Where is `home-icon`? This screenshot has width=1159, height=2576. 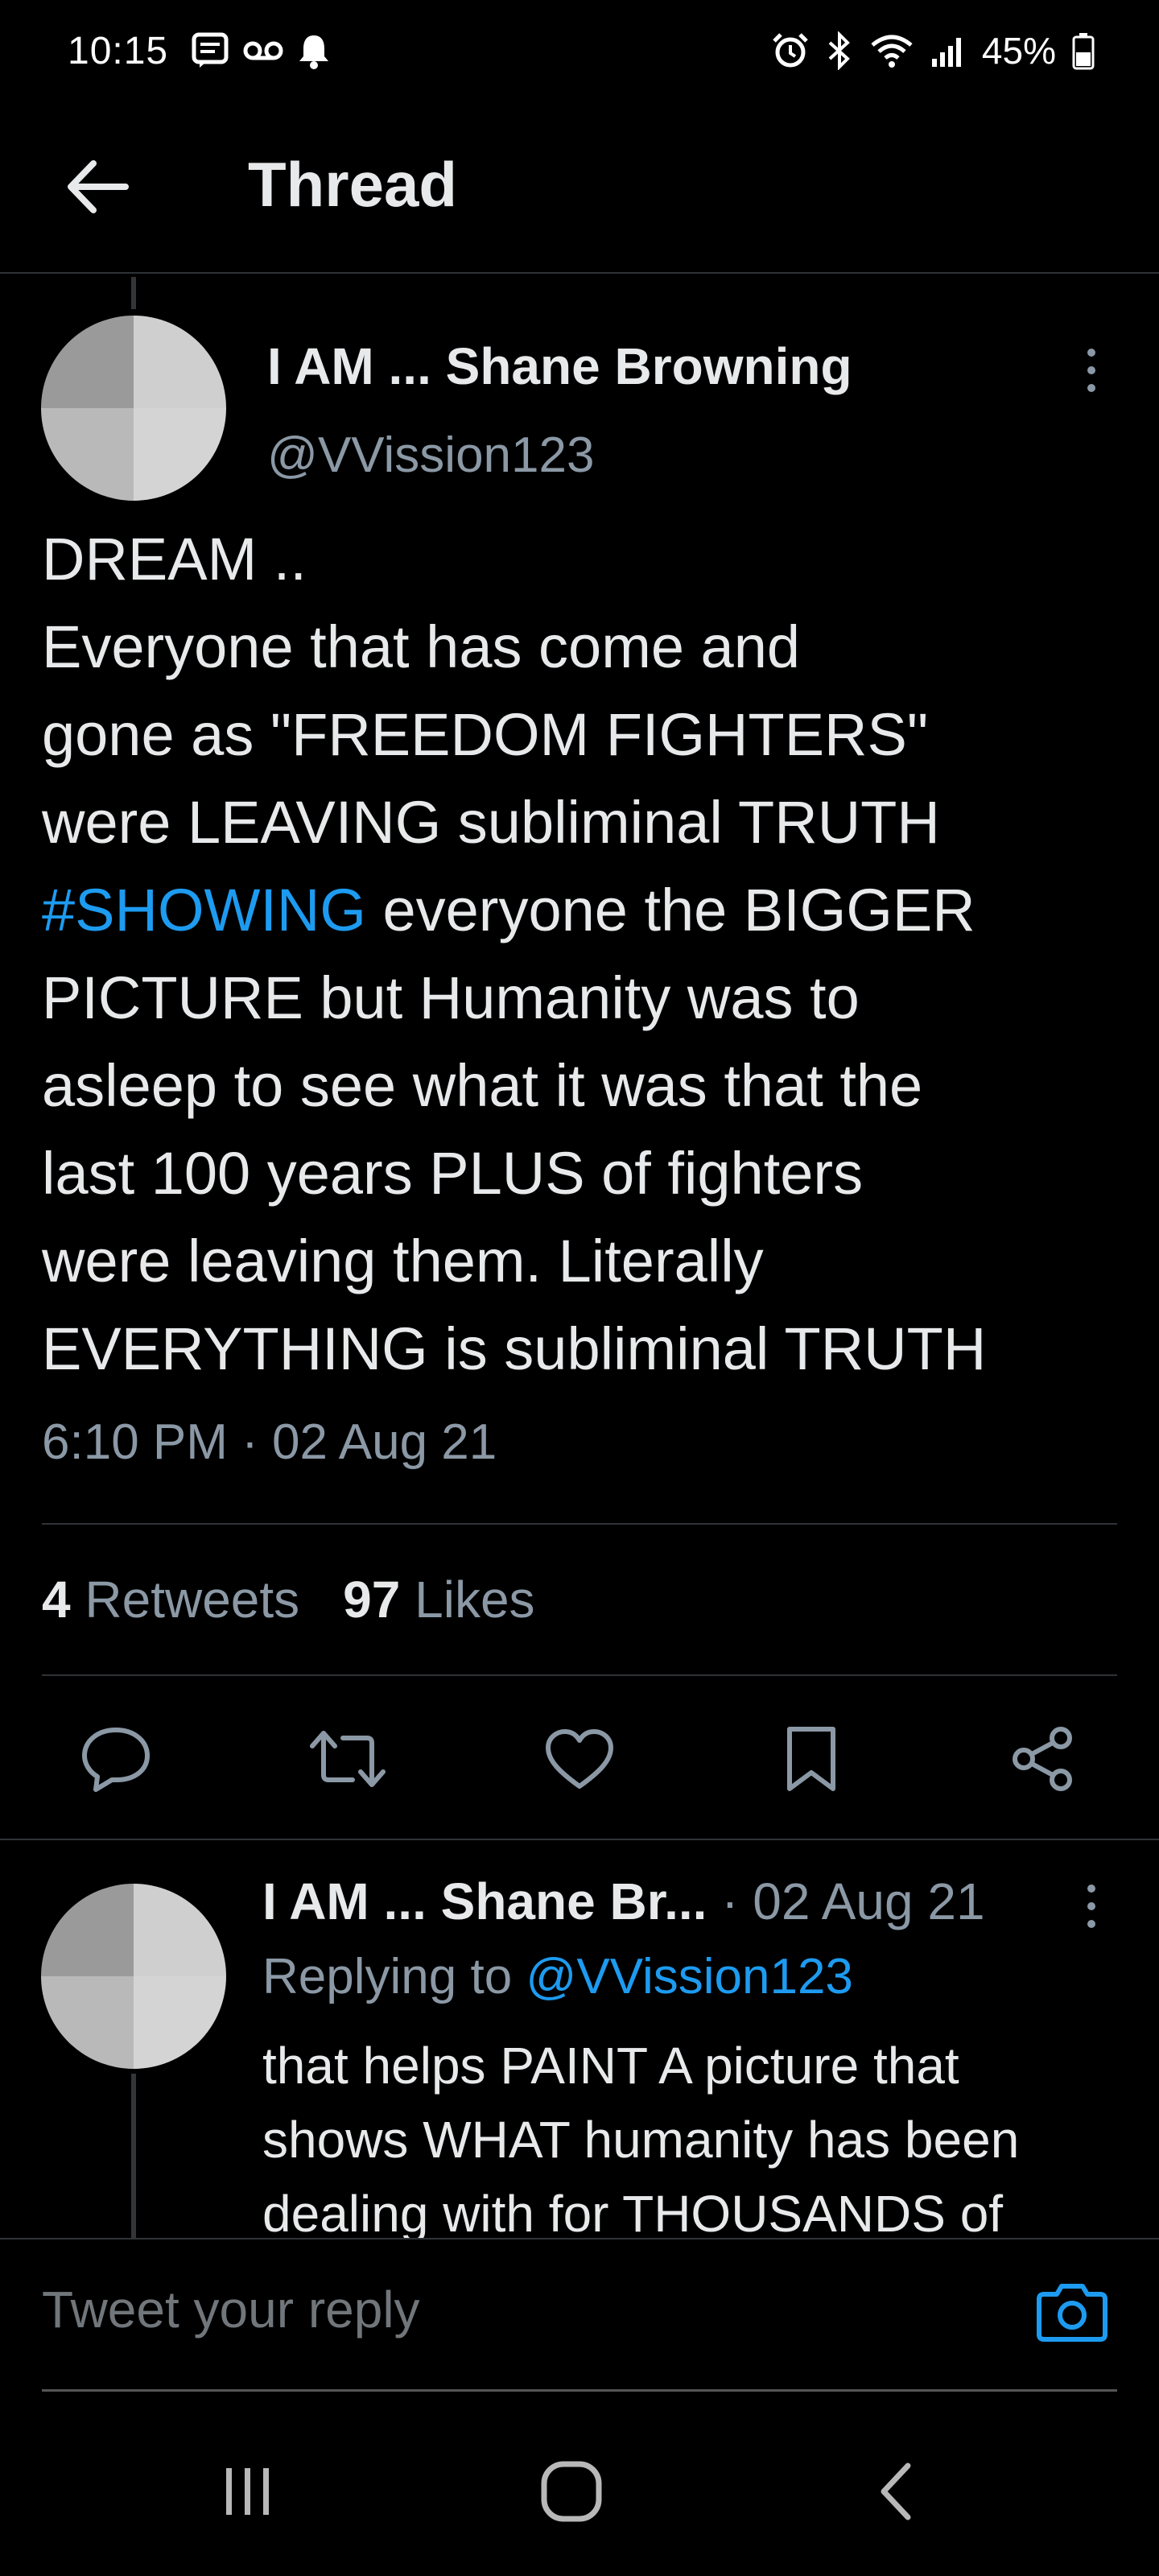
home-icon is located at coordinates (571, 2491).